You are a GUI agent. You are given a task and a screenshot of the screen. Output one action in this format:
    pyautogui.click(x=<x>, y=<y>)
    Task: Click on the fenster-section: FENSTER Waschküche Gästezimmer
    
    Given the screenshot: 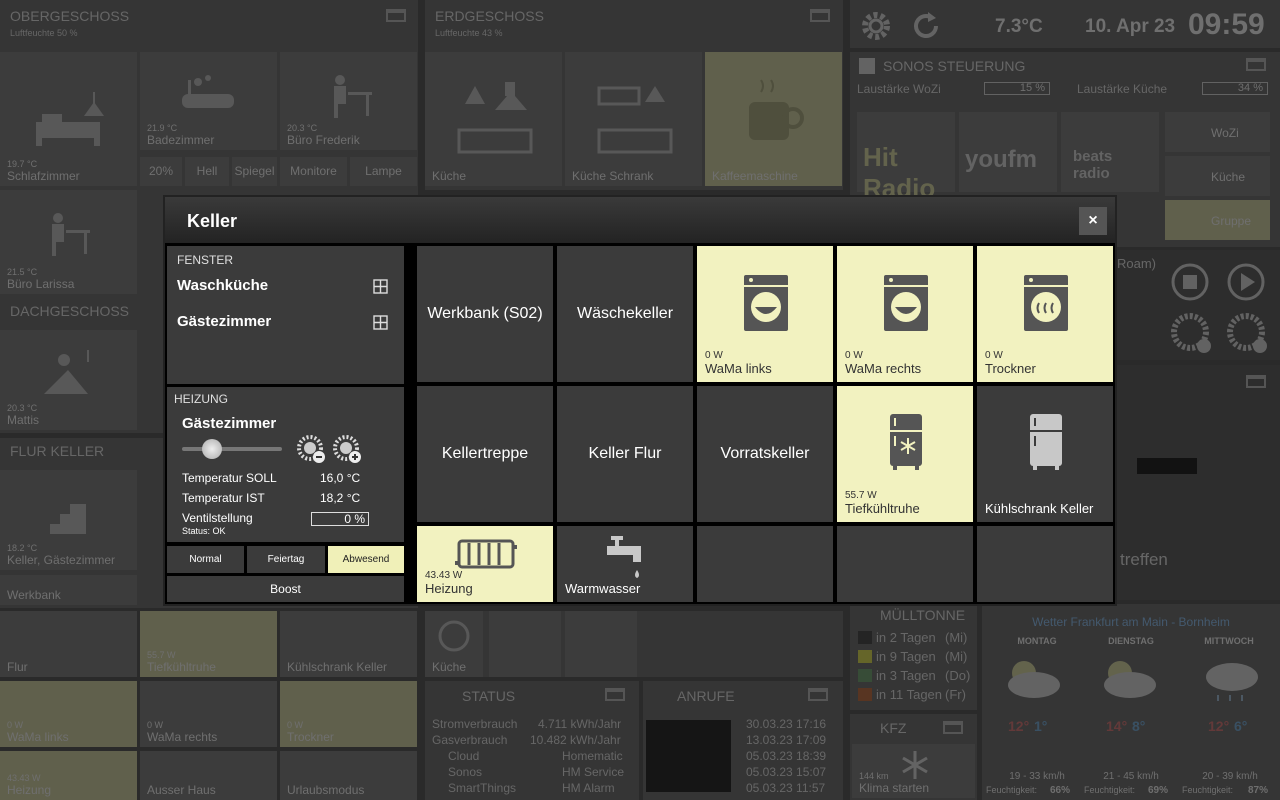 What is the action you would take?
    pyautogui.click(x=285, y=315)
    